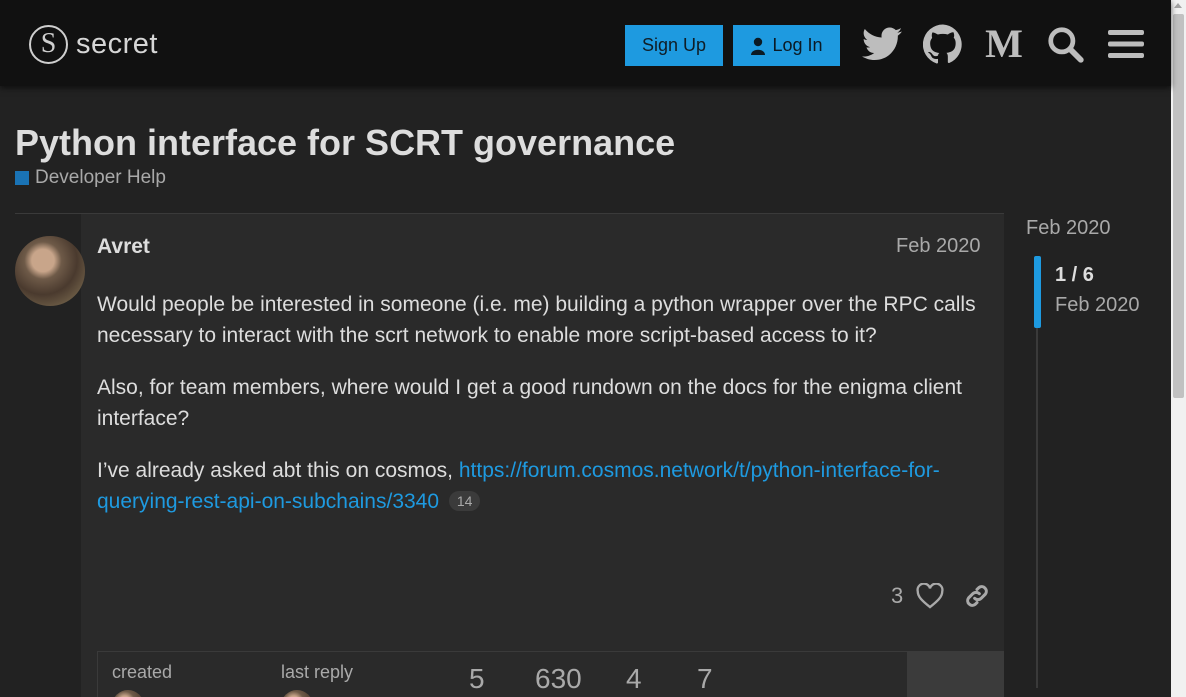 This screenshot has height=697, width=1186. I want to click on logo-mark: S, so click(48, 44).